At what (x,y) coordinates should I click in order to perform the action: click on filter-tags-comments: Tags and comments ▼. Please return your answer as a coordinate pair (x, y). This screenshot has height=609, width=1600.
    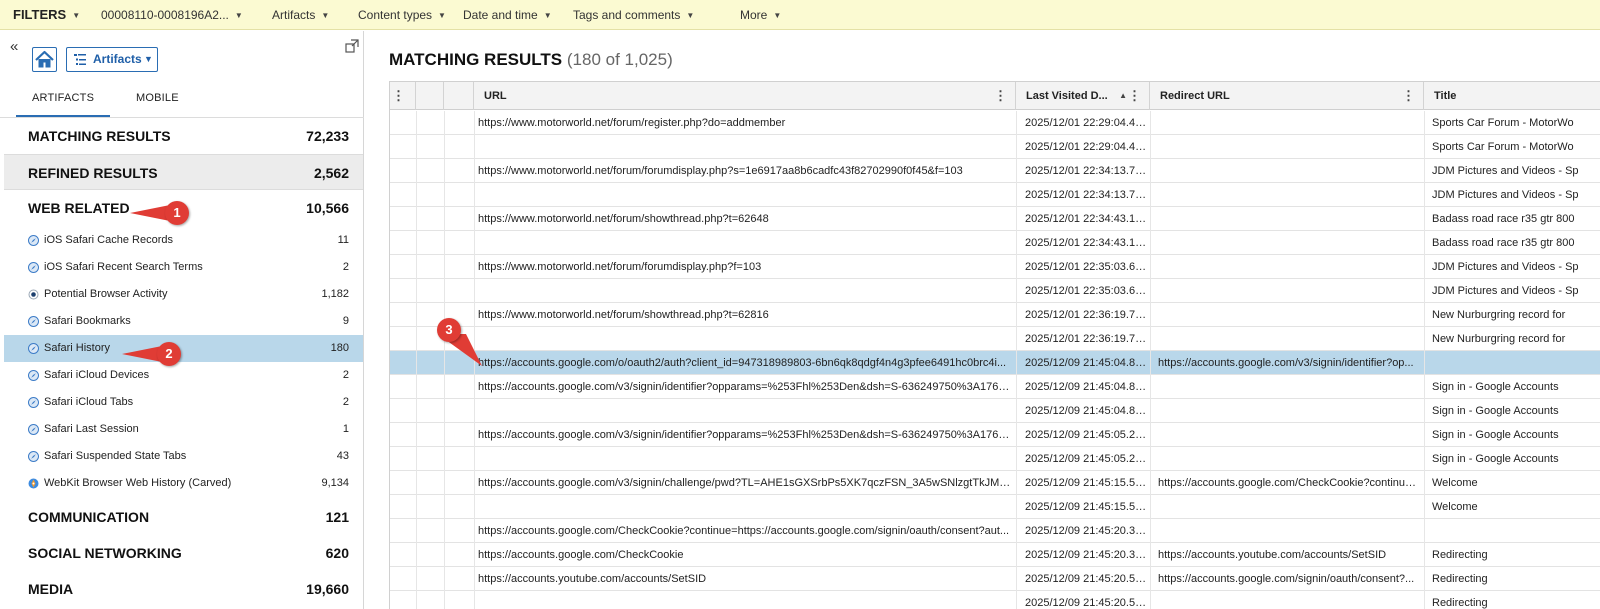
    Looking at the image, I should click on (633, 15).